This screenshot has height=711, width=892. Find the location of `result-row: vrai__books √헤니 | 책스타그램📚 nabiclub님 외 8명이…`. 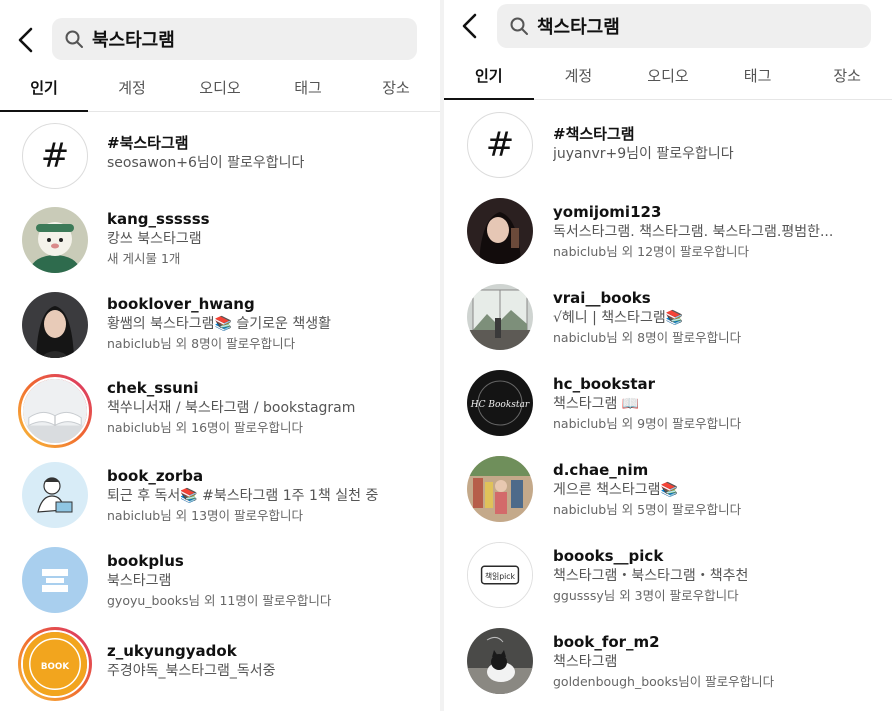

result-row: vrai__books √헤니 | 책스타그램📚 nabiclub님 외 8명이… is located at coordinates (668, 326).